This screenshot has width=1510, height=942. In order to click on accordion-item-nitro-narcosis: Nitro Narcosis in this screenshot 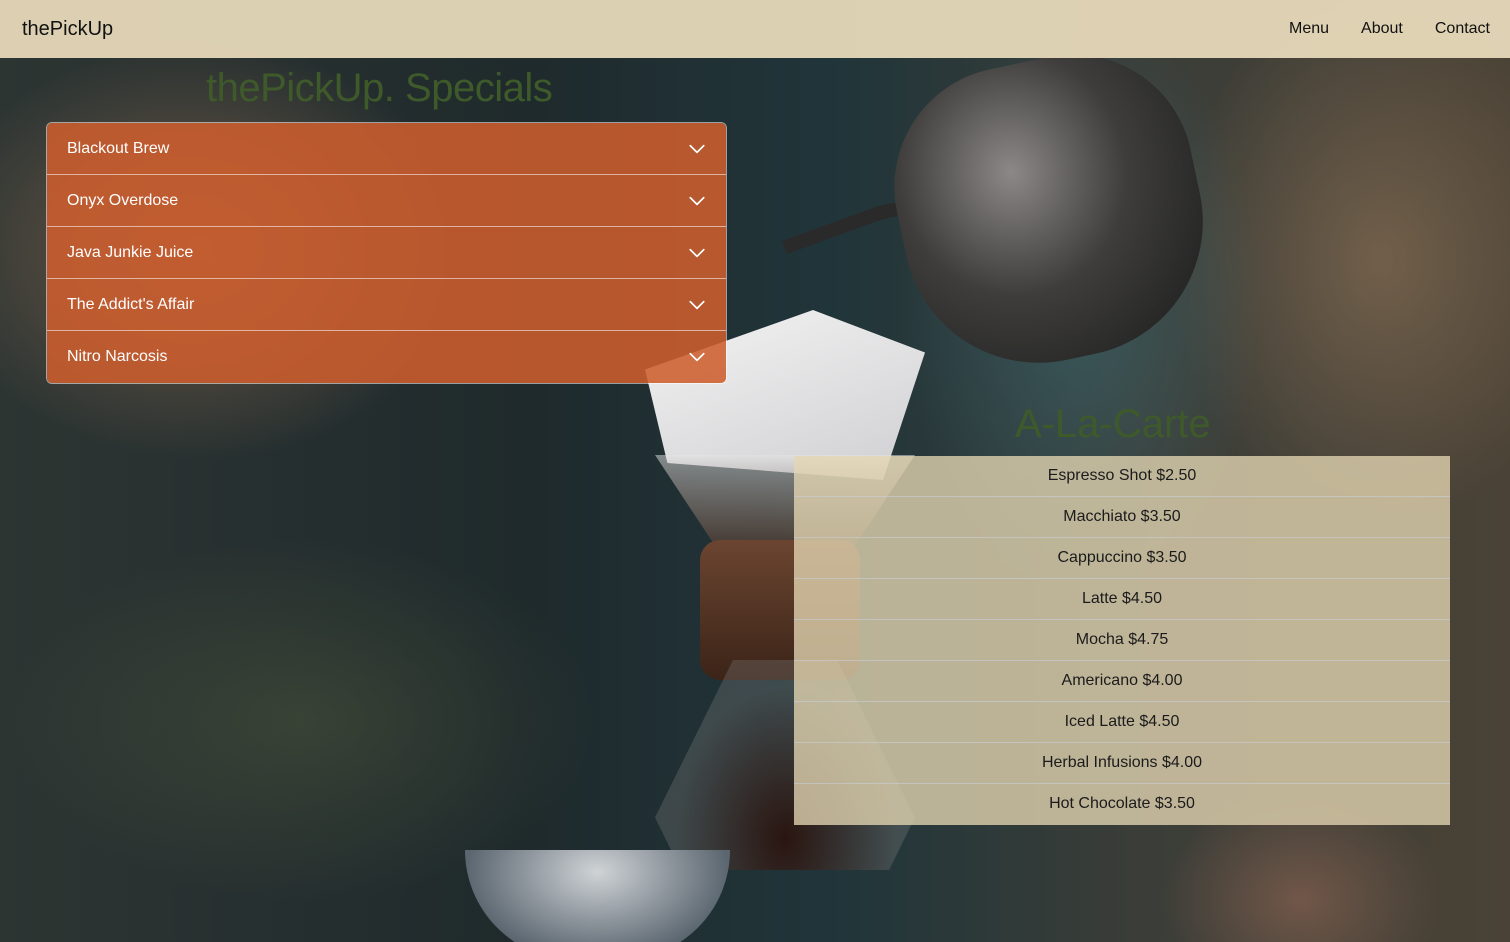, I will do `click(386, 357)`.